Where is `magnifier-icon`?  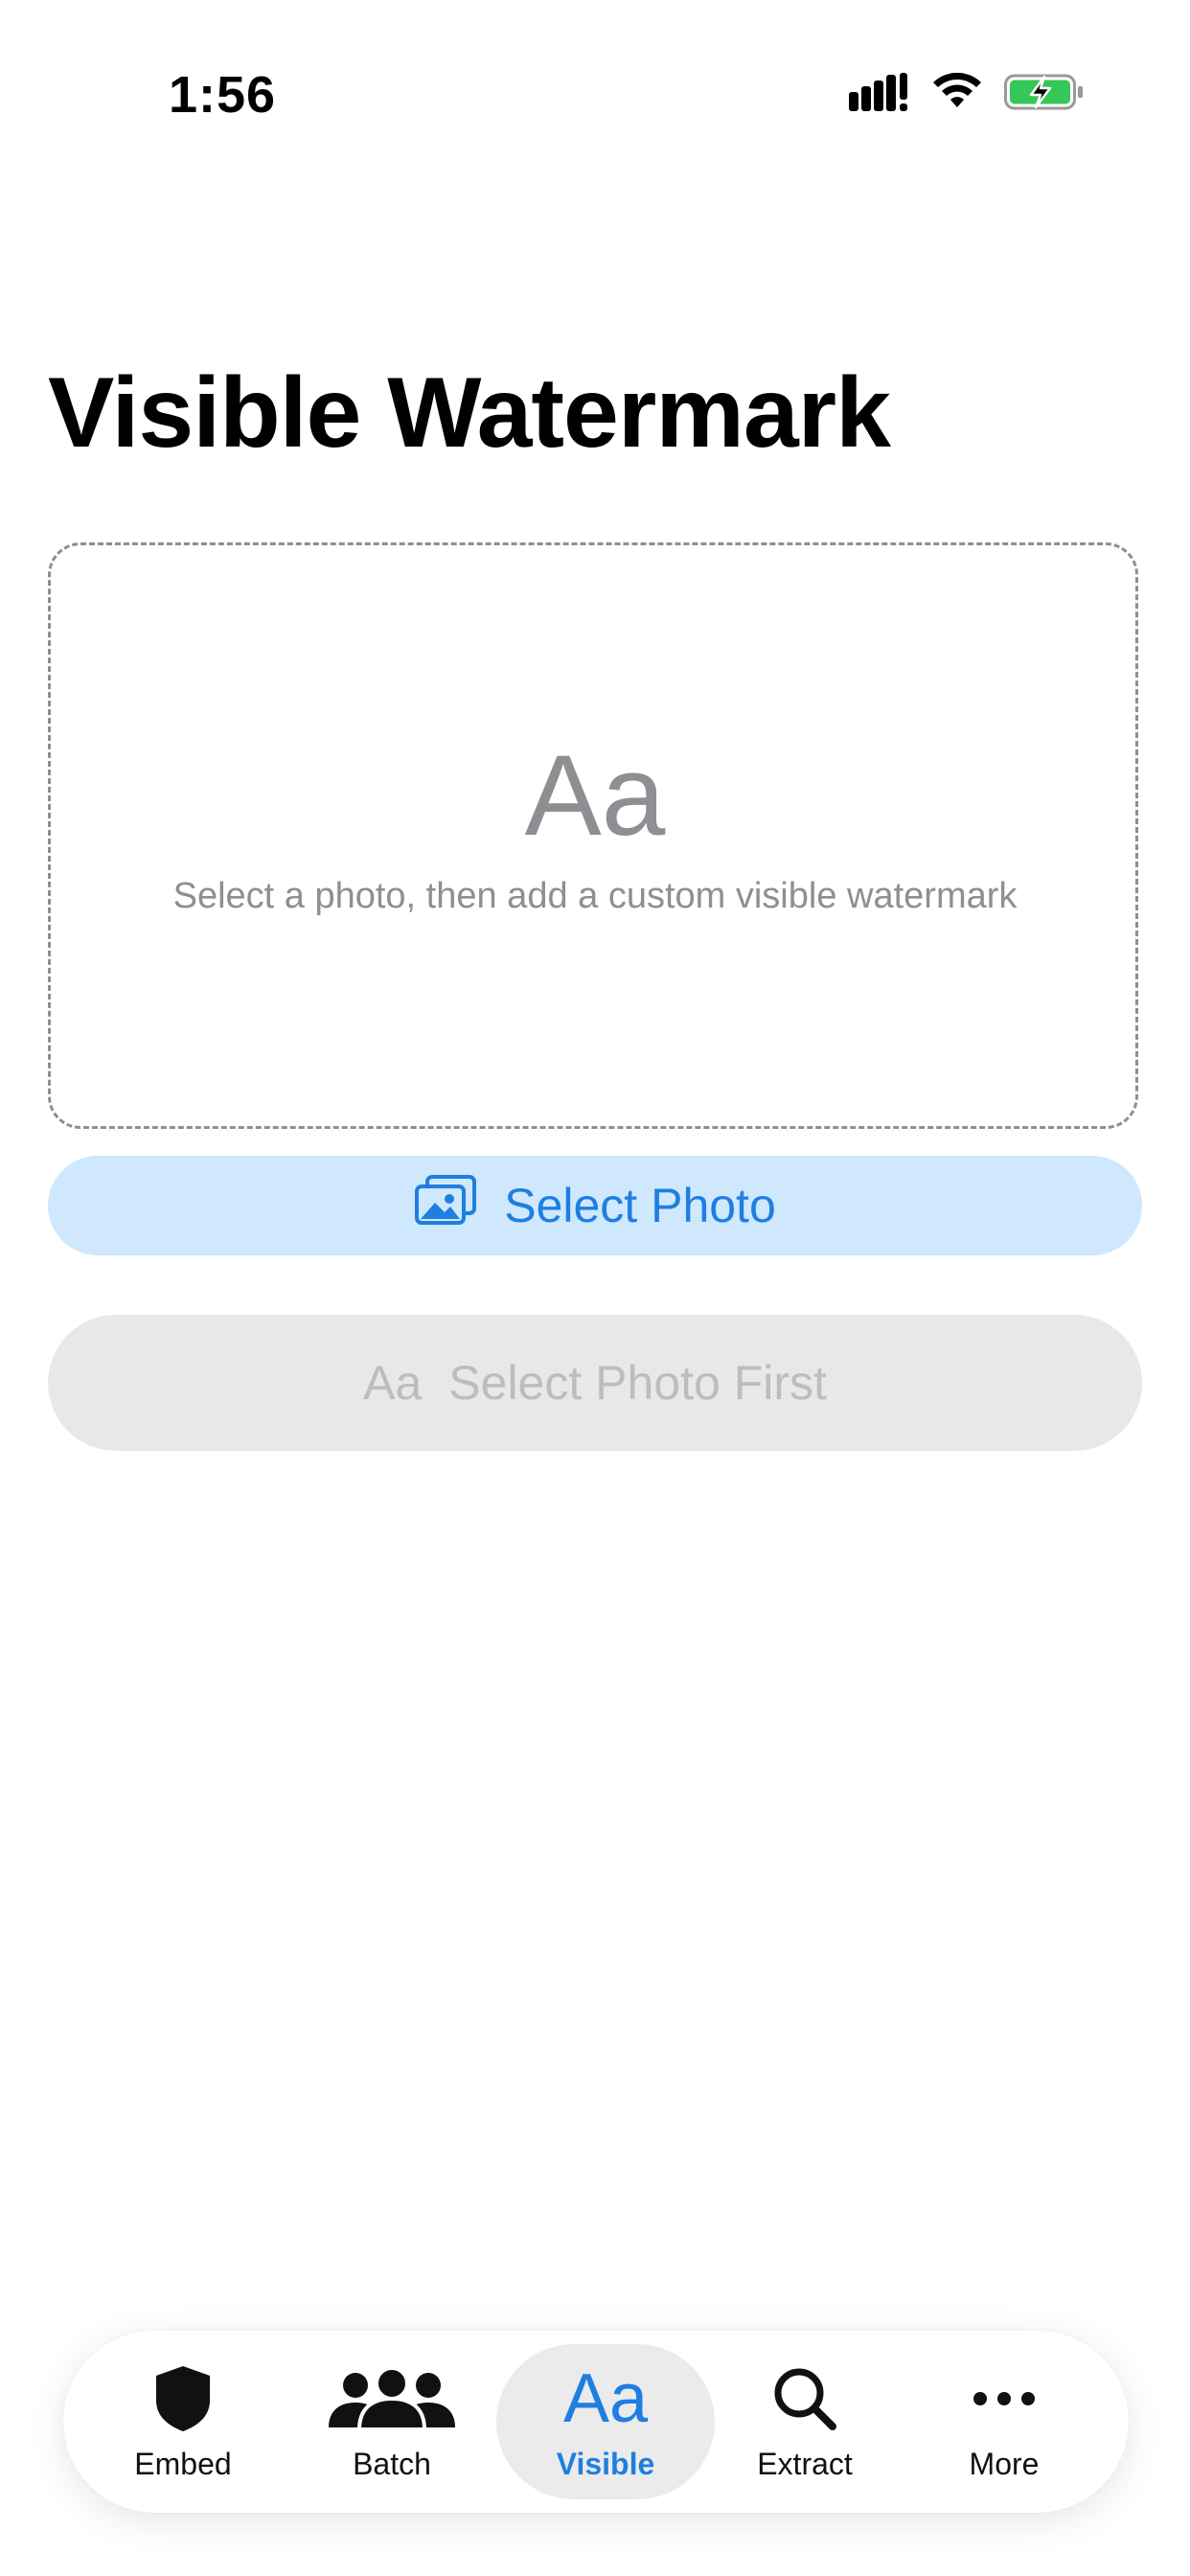 magnifier-icon is located at coordinates (805, 2398).